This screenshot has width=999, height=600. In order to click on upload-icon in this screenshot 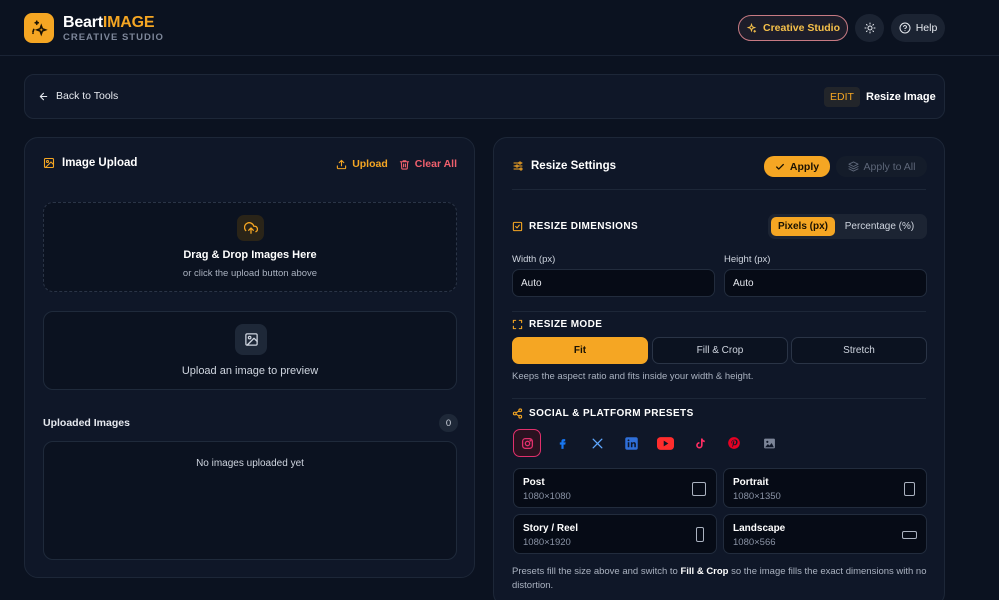, I will do `click(342, 164)`.